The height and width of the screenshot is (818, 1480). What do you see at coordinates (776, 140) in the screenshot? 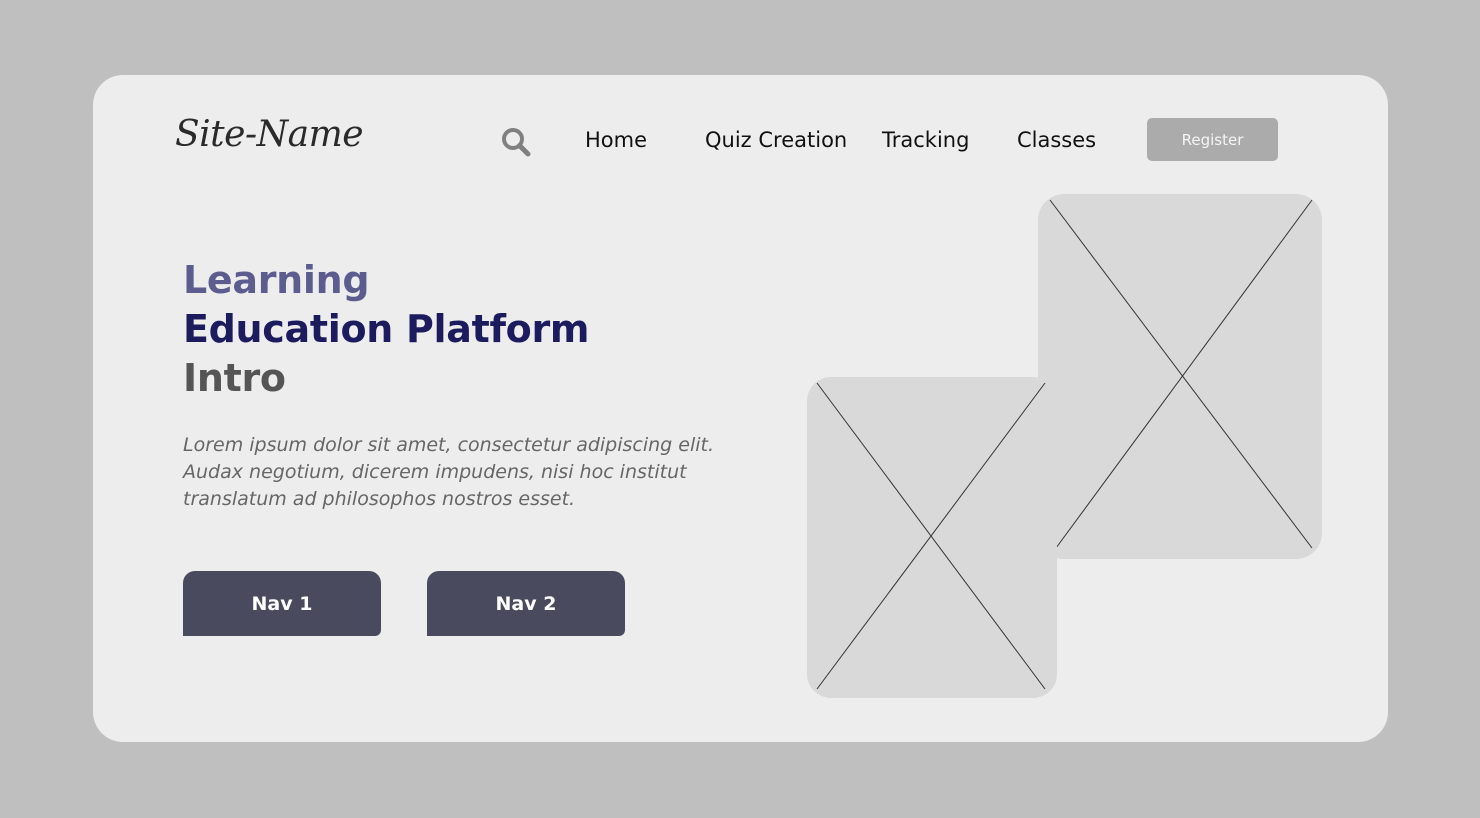
I see `nav-quiz-creation: Quiz Creation` at bounding box center [776, 140].